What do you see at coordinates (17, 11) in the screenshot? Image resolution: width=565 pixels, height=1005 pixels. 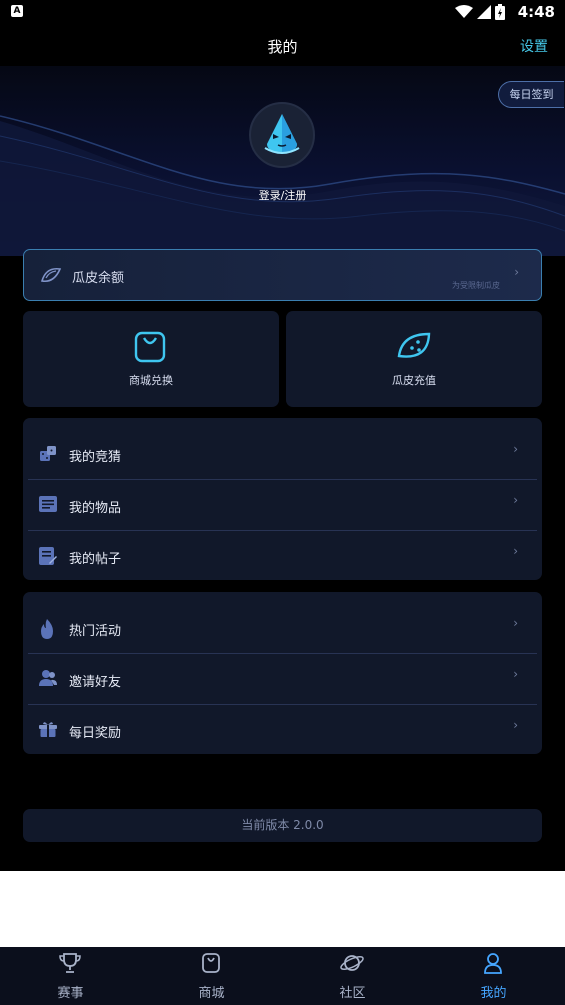 I see `app-notification-icon: A` at bounding box center [17, 11].